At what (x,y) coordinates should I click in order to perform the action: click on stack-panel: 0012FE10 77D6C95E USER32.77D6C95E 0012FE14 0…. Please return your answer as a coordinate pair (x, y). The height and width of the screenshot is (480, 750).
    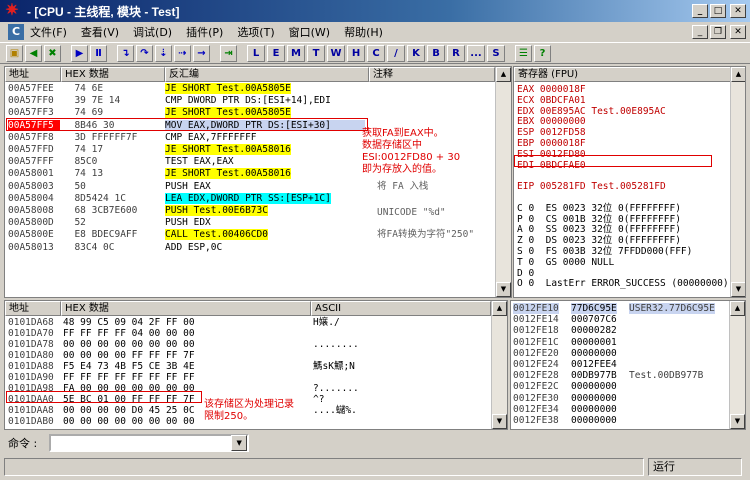
    Looking at the image, I should click on (628, 365).